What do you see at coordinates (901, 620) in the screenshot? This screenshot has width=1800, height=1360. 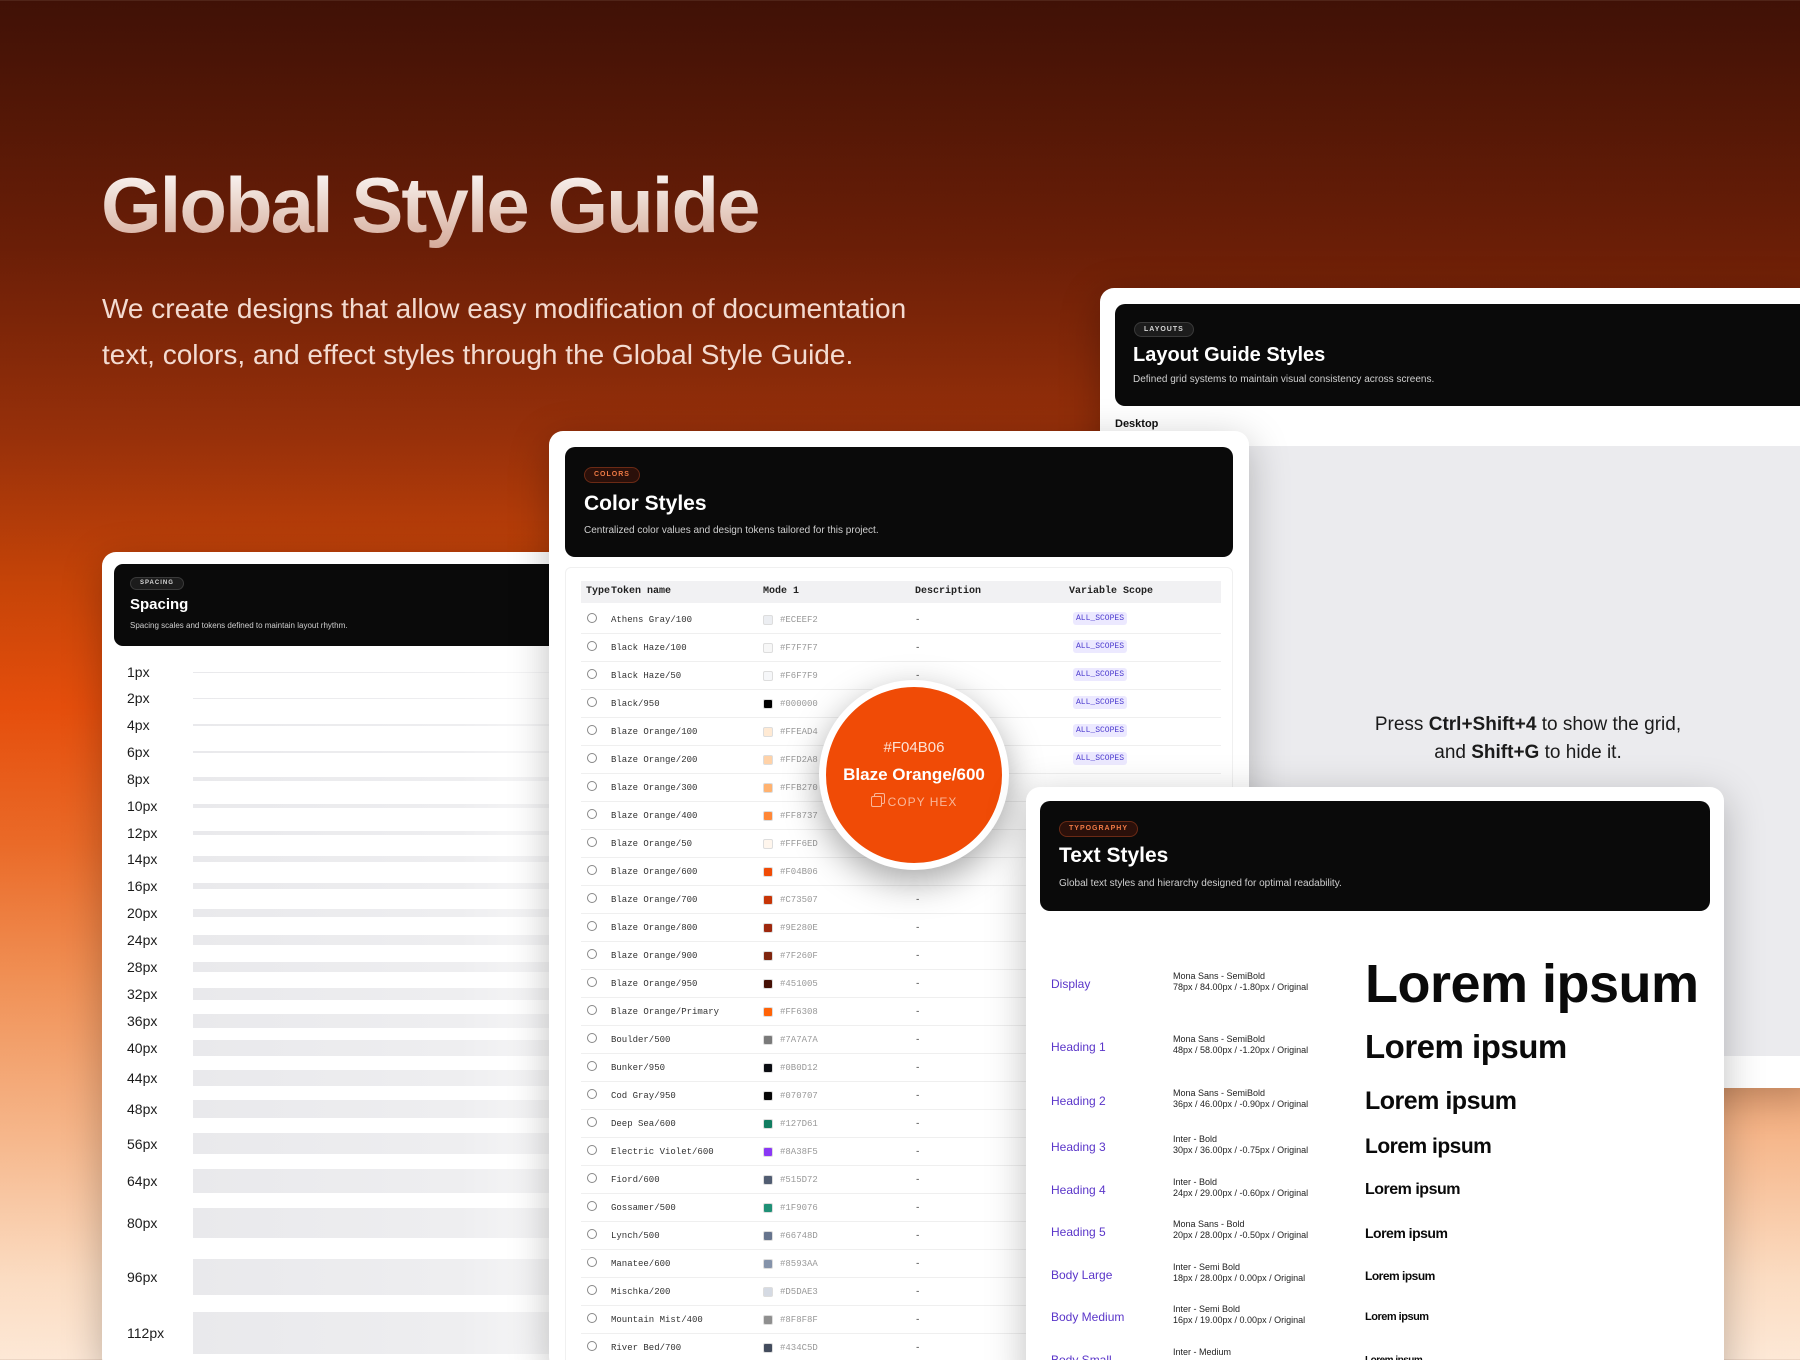 I see `table-row: Athens Gray/100 #ECEEF2 - ALL_SCOPES` at bounding box center [901, 620].